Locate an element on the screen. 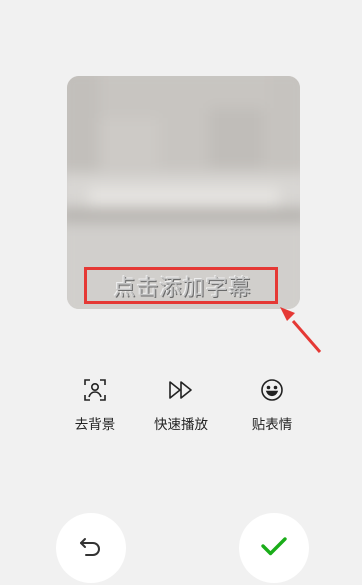  remove-background-button: 去背景 is located at coordinates (95, 404).